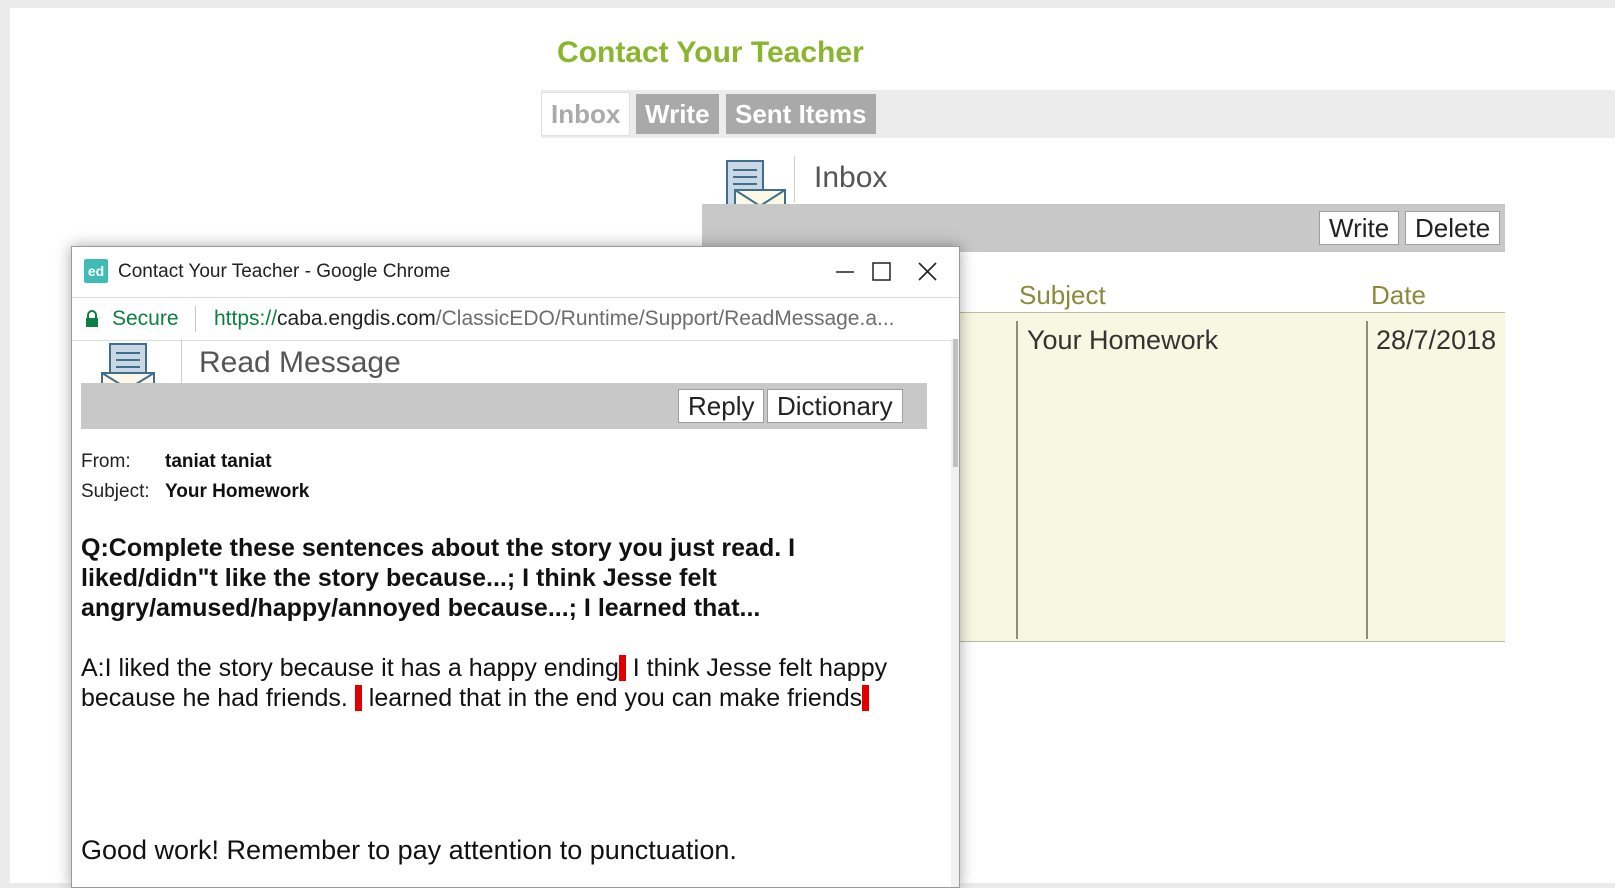 The height and width of the screenshot is (888, 1615). What do you see at coordinates (195, 319) in the screenshot?
I see `address-separator` at bounding box center [195, 319].